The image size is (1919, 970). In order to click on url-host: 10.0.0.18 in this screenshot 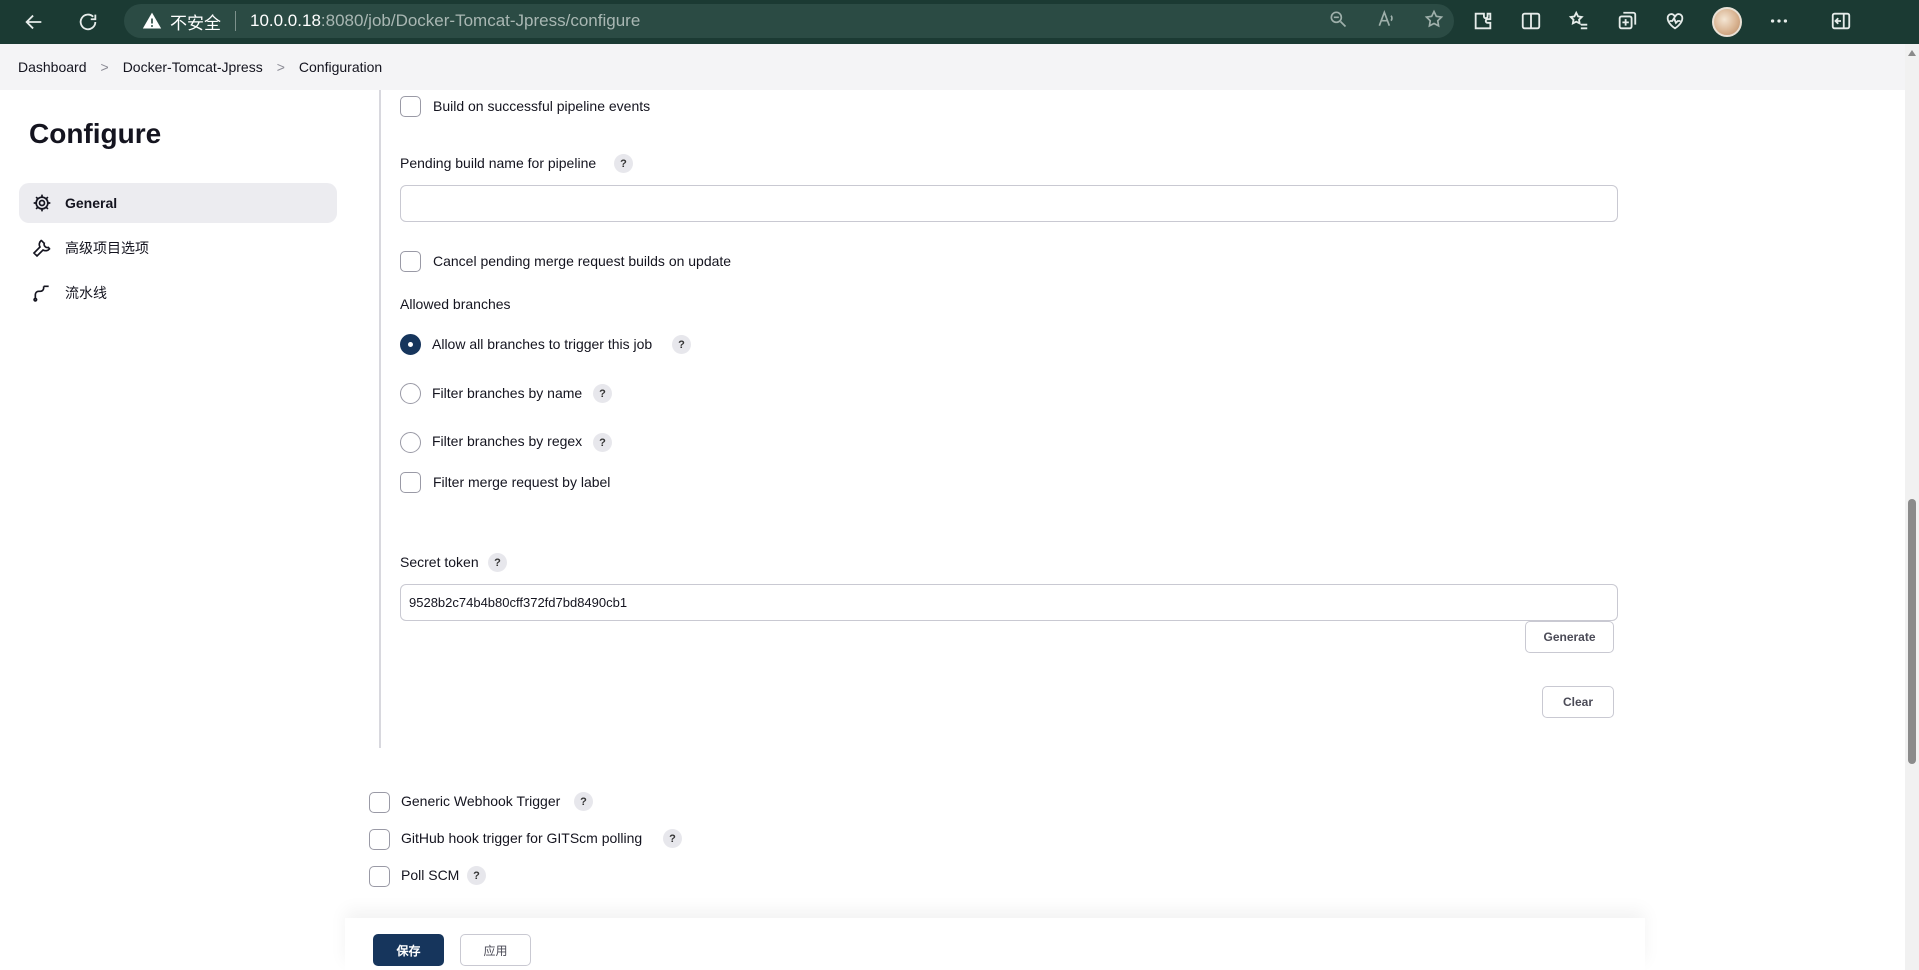, I will do `click(285, 20)`.